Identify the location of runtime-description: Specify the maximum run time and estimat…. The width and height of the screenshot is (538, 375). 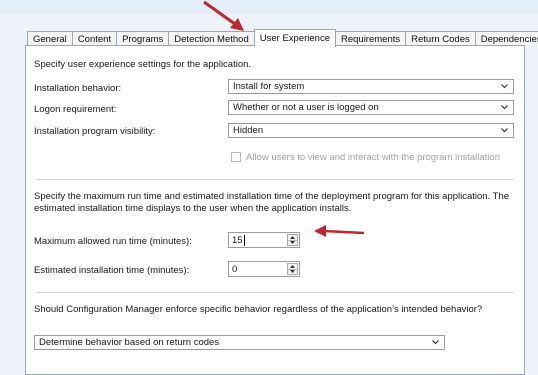
(272, 202).